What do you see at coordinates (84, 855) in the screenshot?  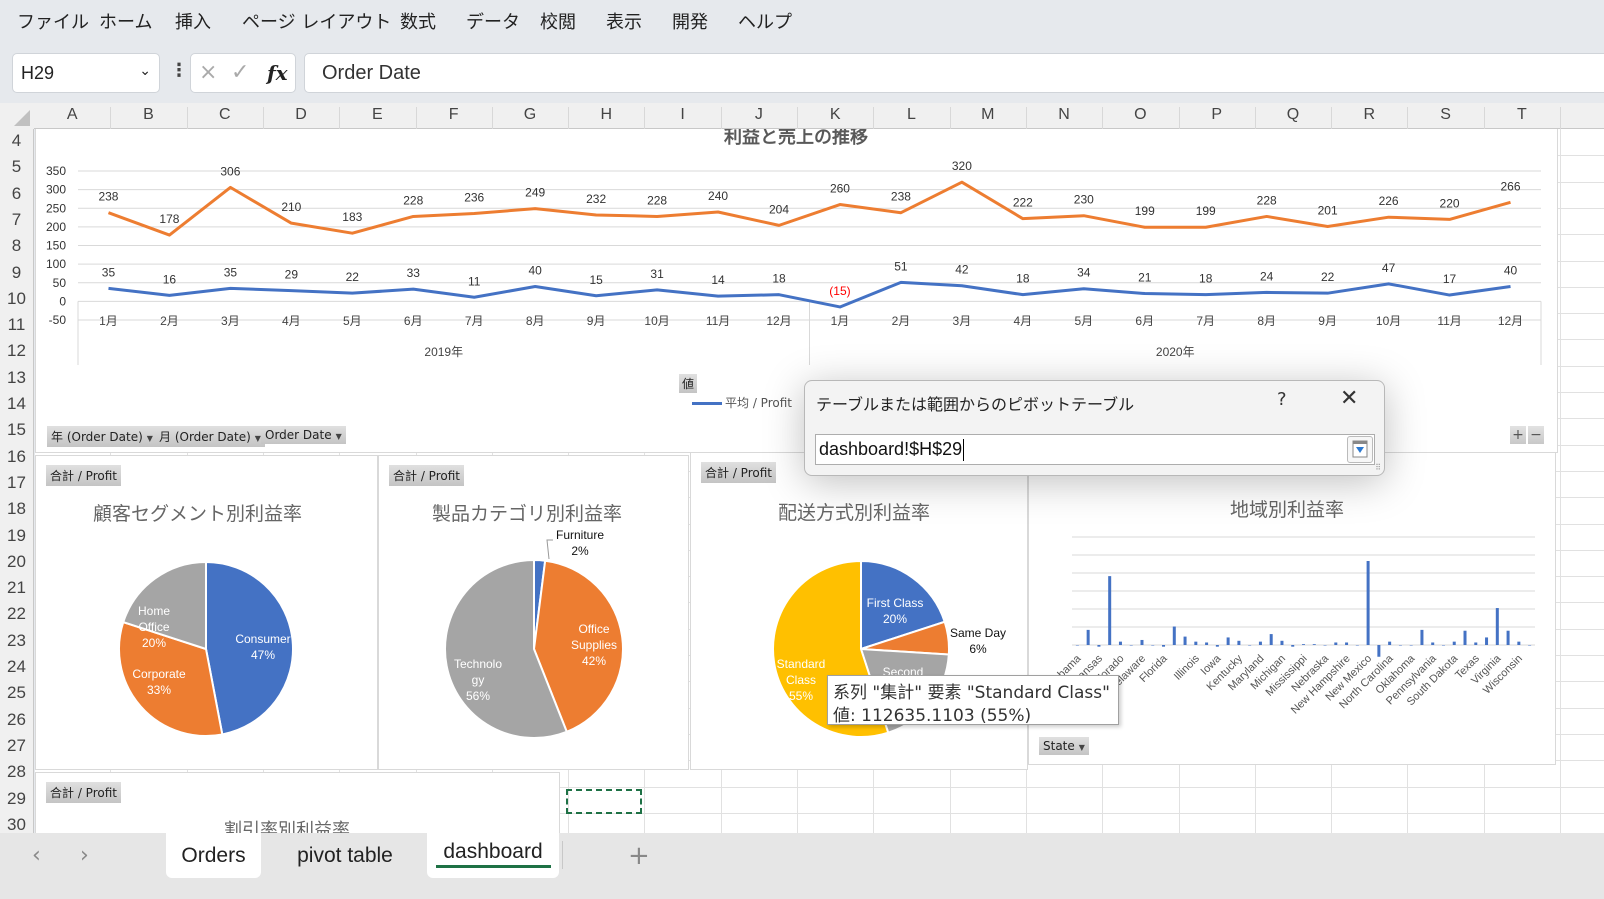 I see `next-sheet-button: ›` at bounding box center [84, 855].